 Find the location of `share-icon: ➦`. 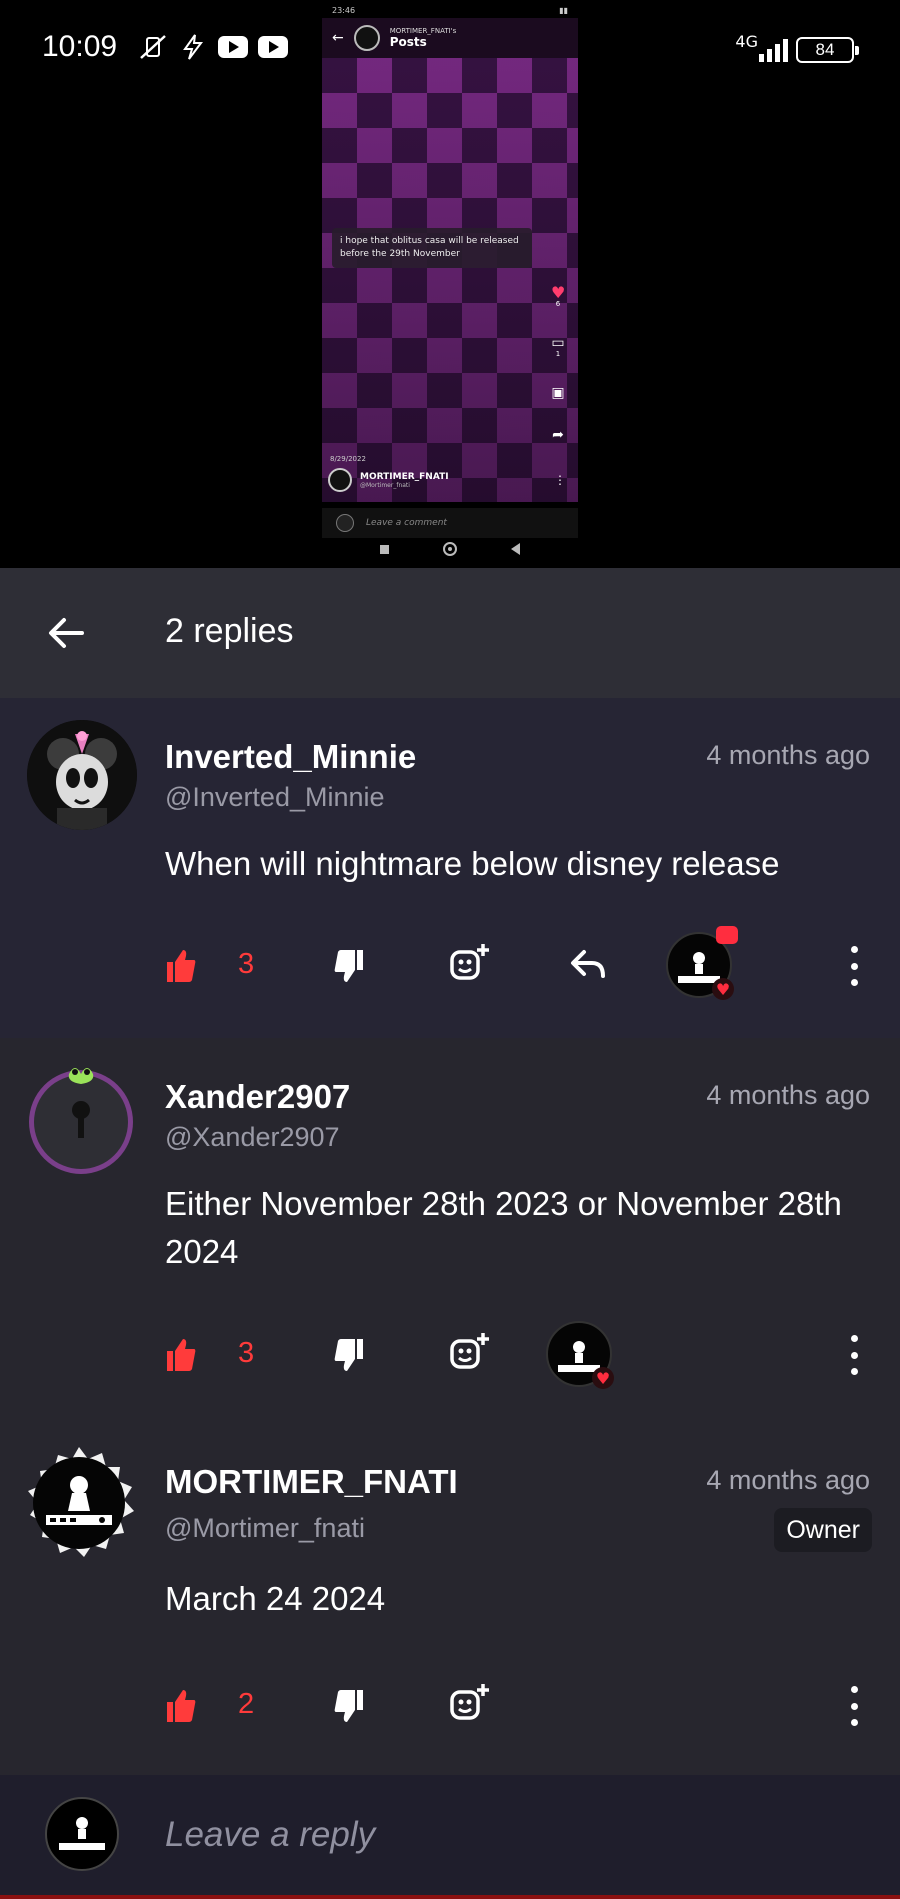

share-icon: ➦ is located at coordinates (558, 435).